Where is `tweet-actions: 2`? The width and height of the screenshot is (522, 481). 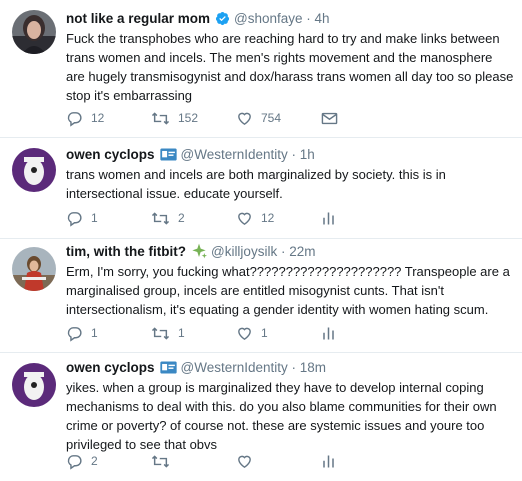
tweet-actions: 2 is located at coordinates (208, 461).